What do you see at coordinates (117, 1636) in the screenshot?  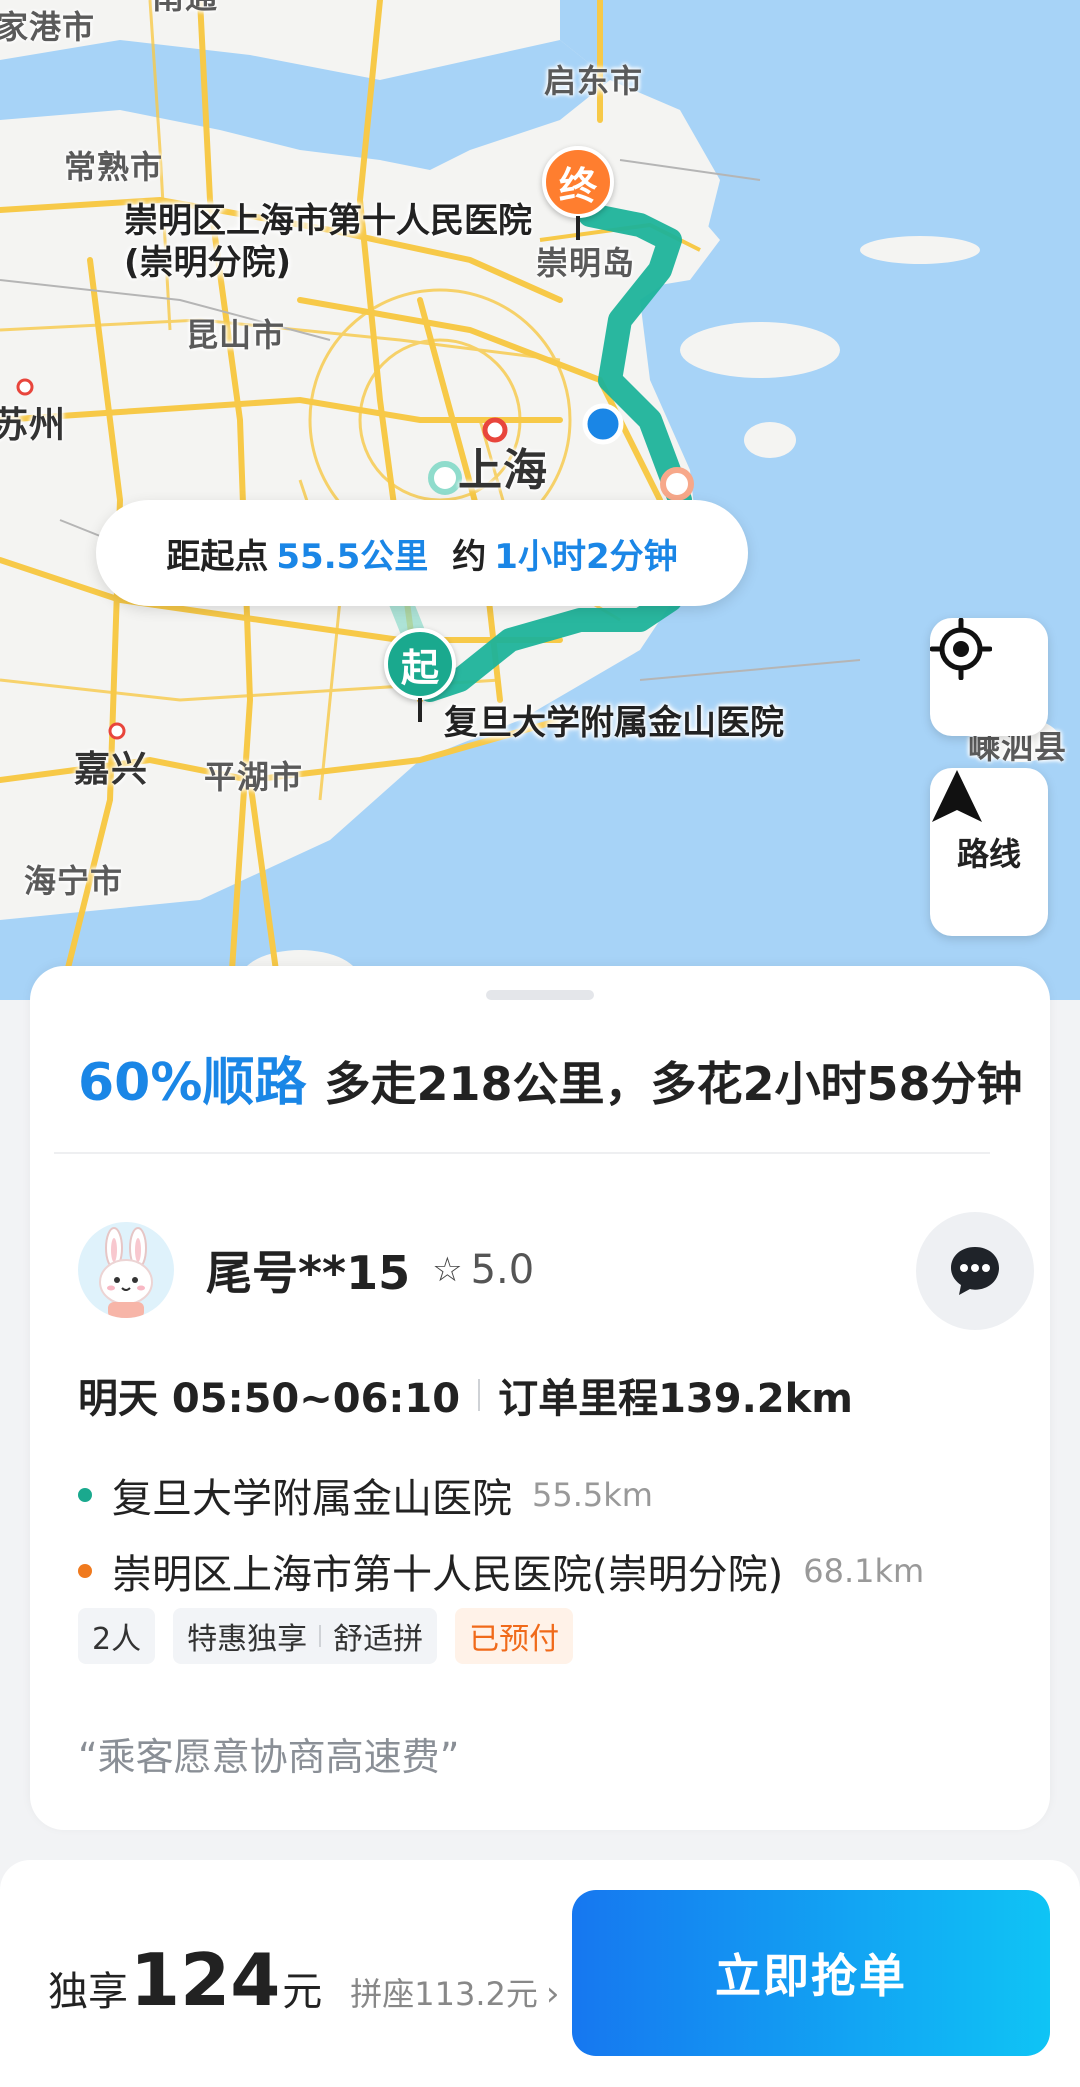 I see `people-tag: 2人` at bounding box center [117, 1636].